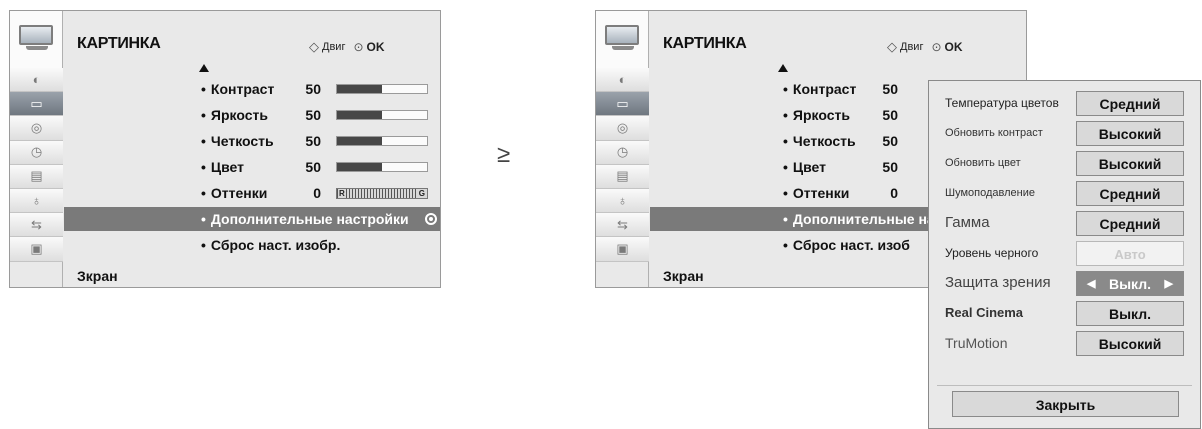  I want to click on brightness-slider, so click(382, 115).